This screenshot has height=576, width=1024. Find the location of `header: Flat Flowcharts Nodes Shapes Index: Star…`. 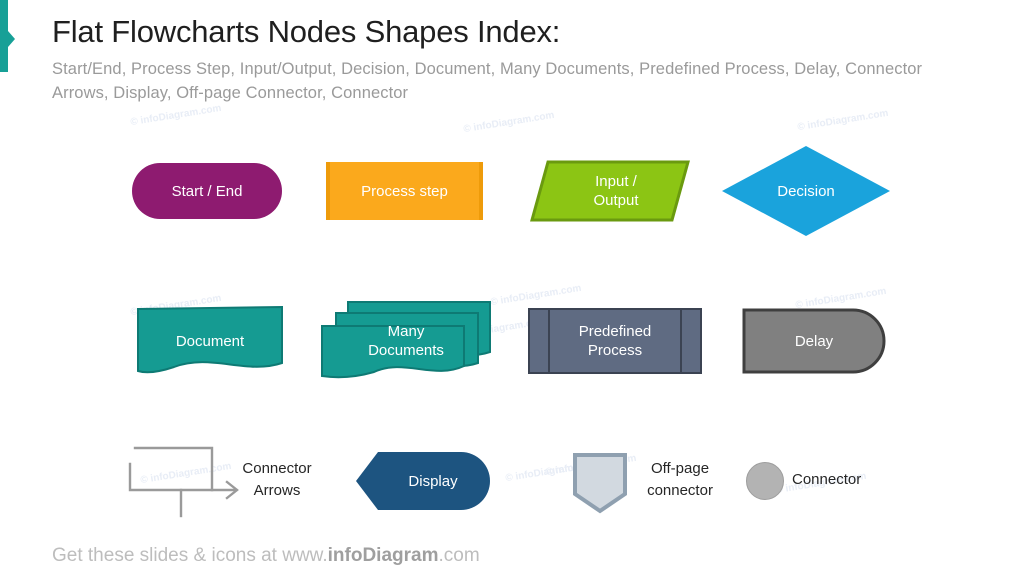

header: Flat Flowcharts Nodes Shapes Index: Star… is located at coordinates (523, 58).